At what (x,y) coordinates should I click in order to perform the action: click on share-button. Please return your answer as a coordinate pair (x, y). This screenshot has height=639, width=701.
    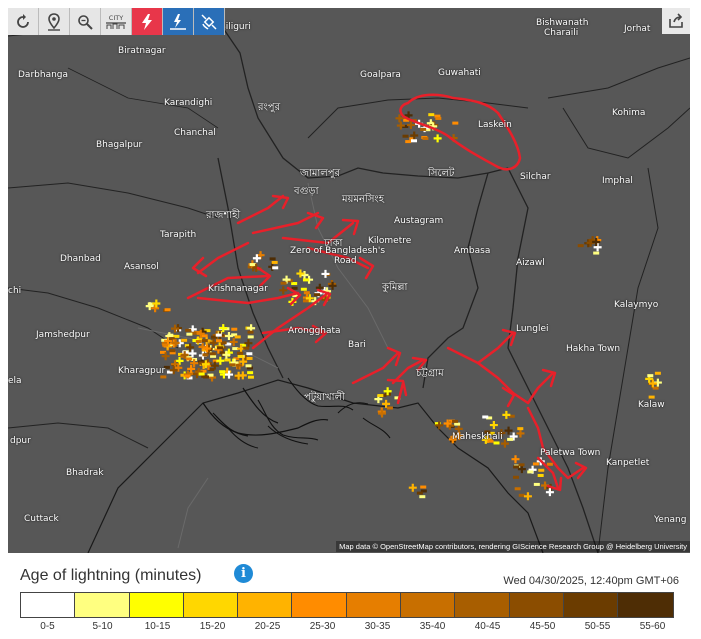
    Looking at the image, I should click on (676, 21).